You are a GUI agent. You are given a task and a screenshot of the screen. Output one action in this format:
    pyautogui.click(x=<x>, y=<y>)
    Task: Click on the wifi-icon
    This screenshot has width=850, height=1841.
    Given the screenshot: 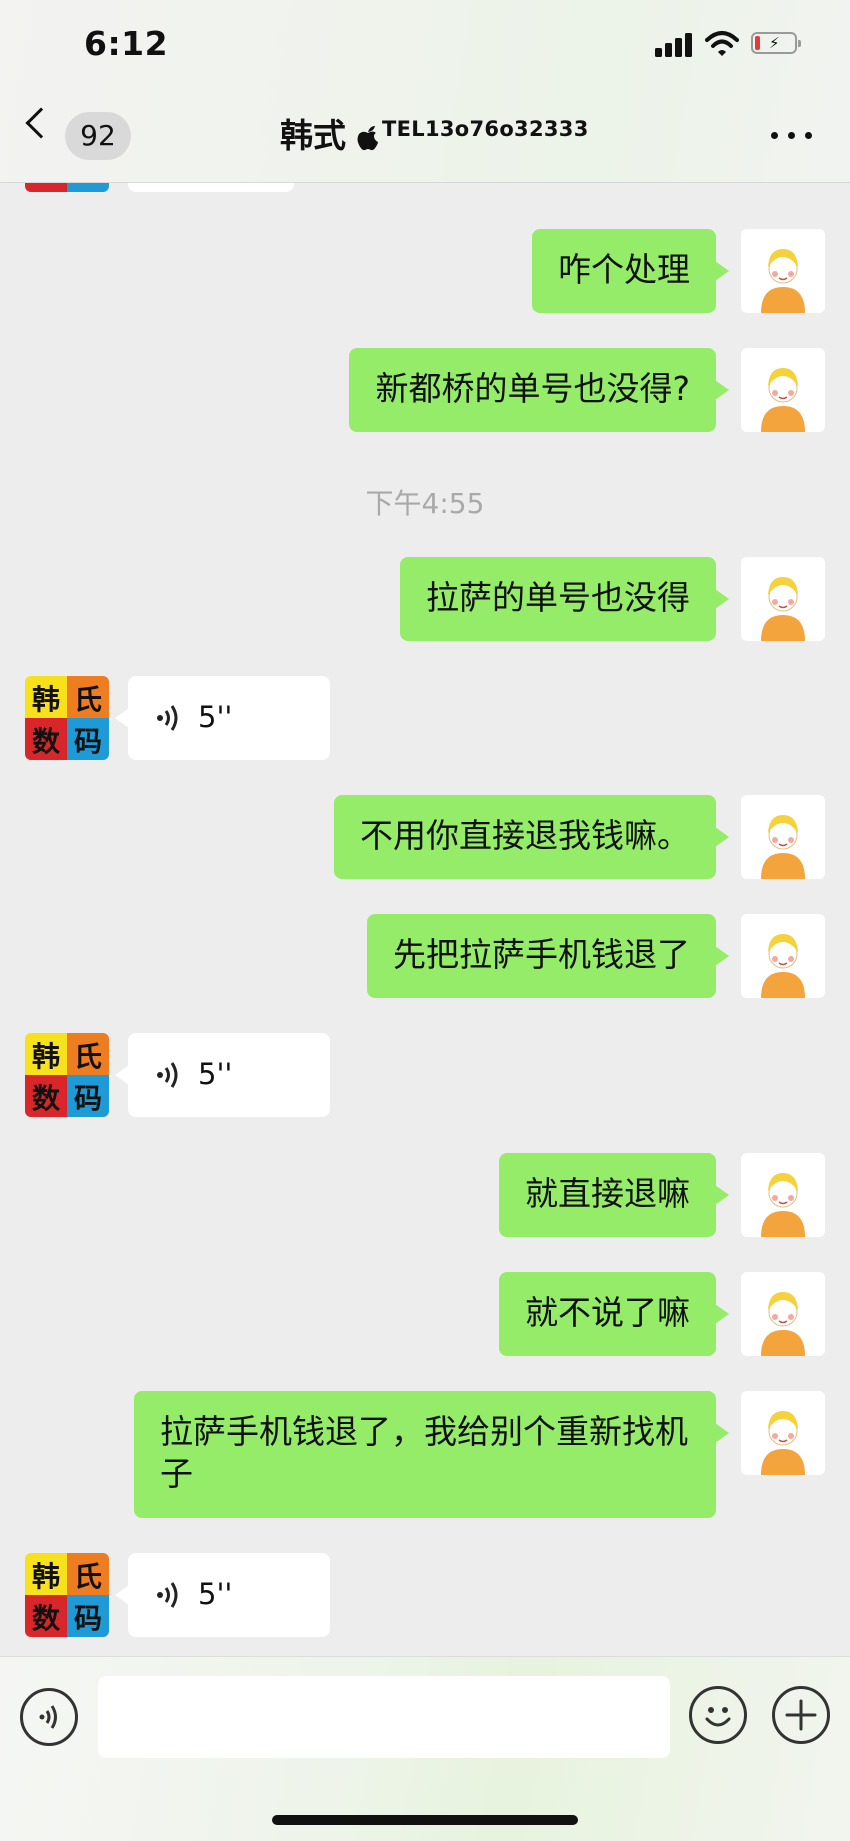 What is the action you would take?
    pyautogui.click(x=722, y=43)
    